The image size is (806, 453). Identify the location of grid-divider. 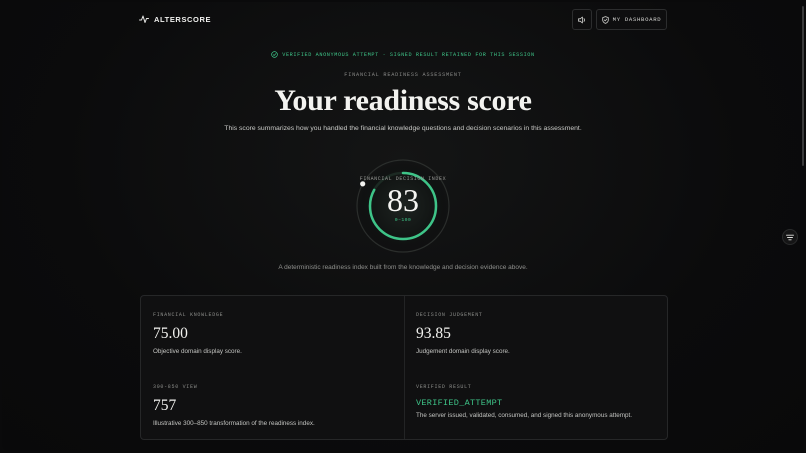
(404, 367).